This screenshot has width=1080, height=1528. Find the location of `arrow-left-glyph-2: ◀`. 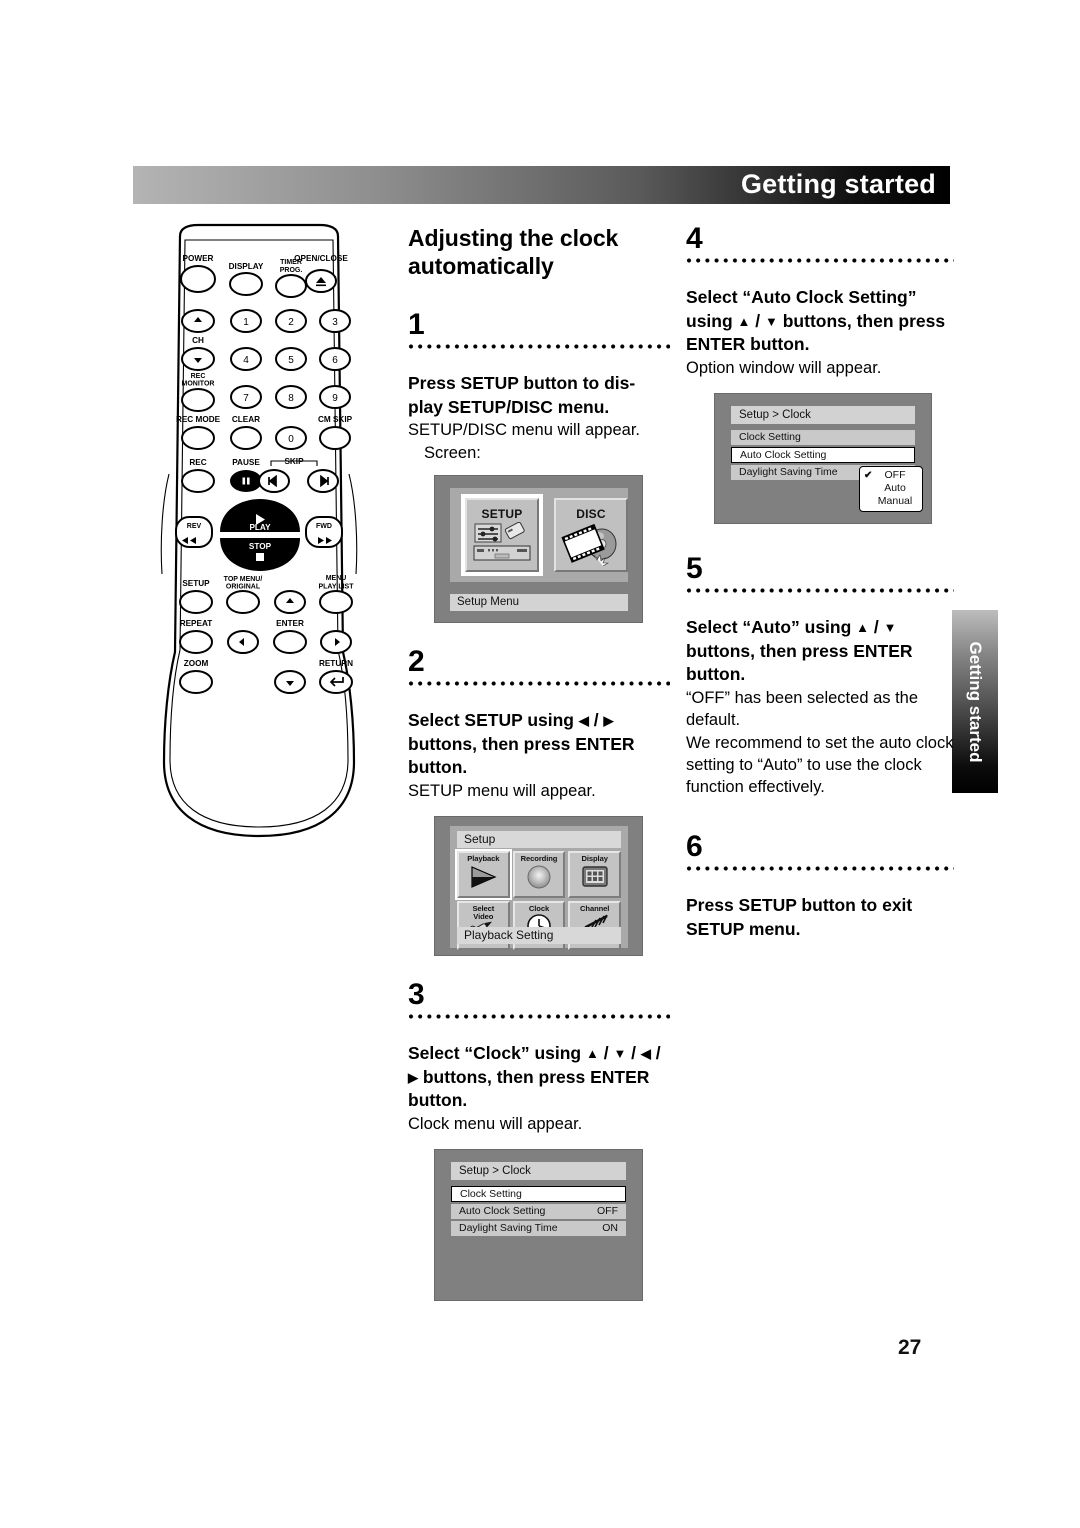

arrow-left-glyph-2: ◀ is located at coordinates (645, 1054).